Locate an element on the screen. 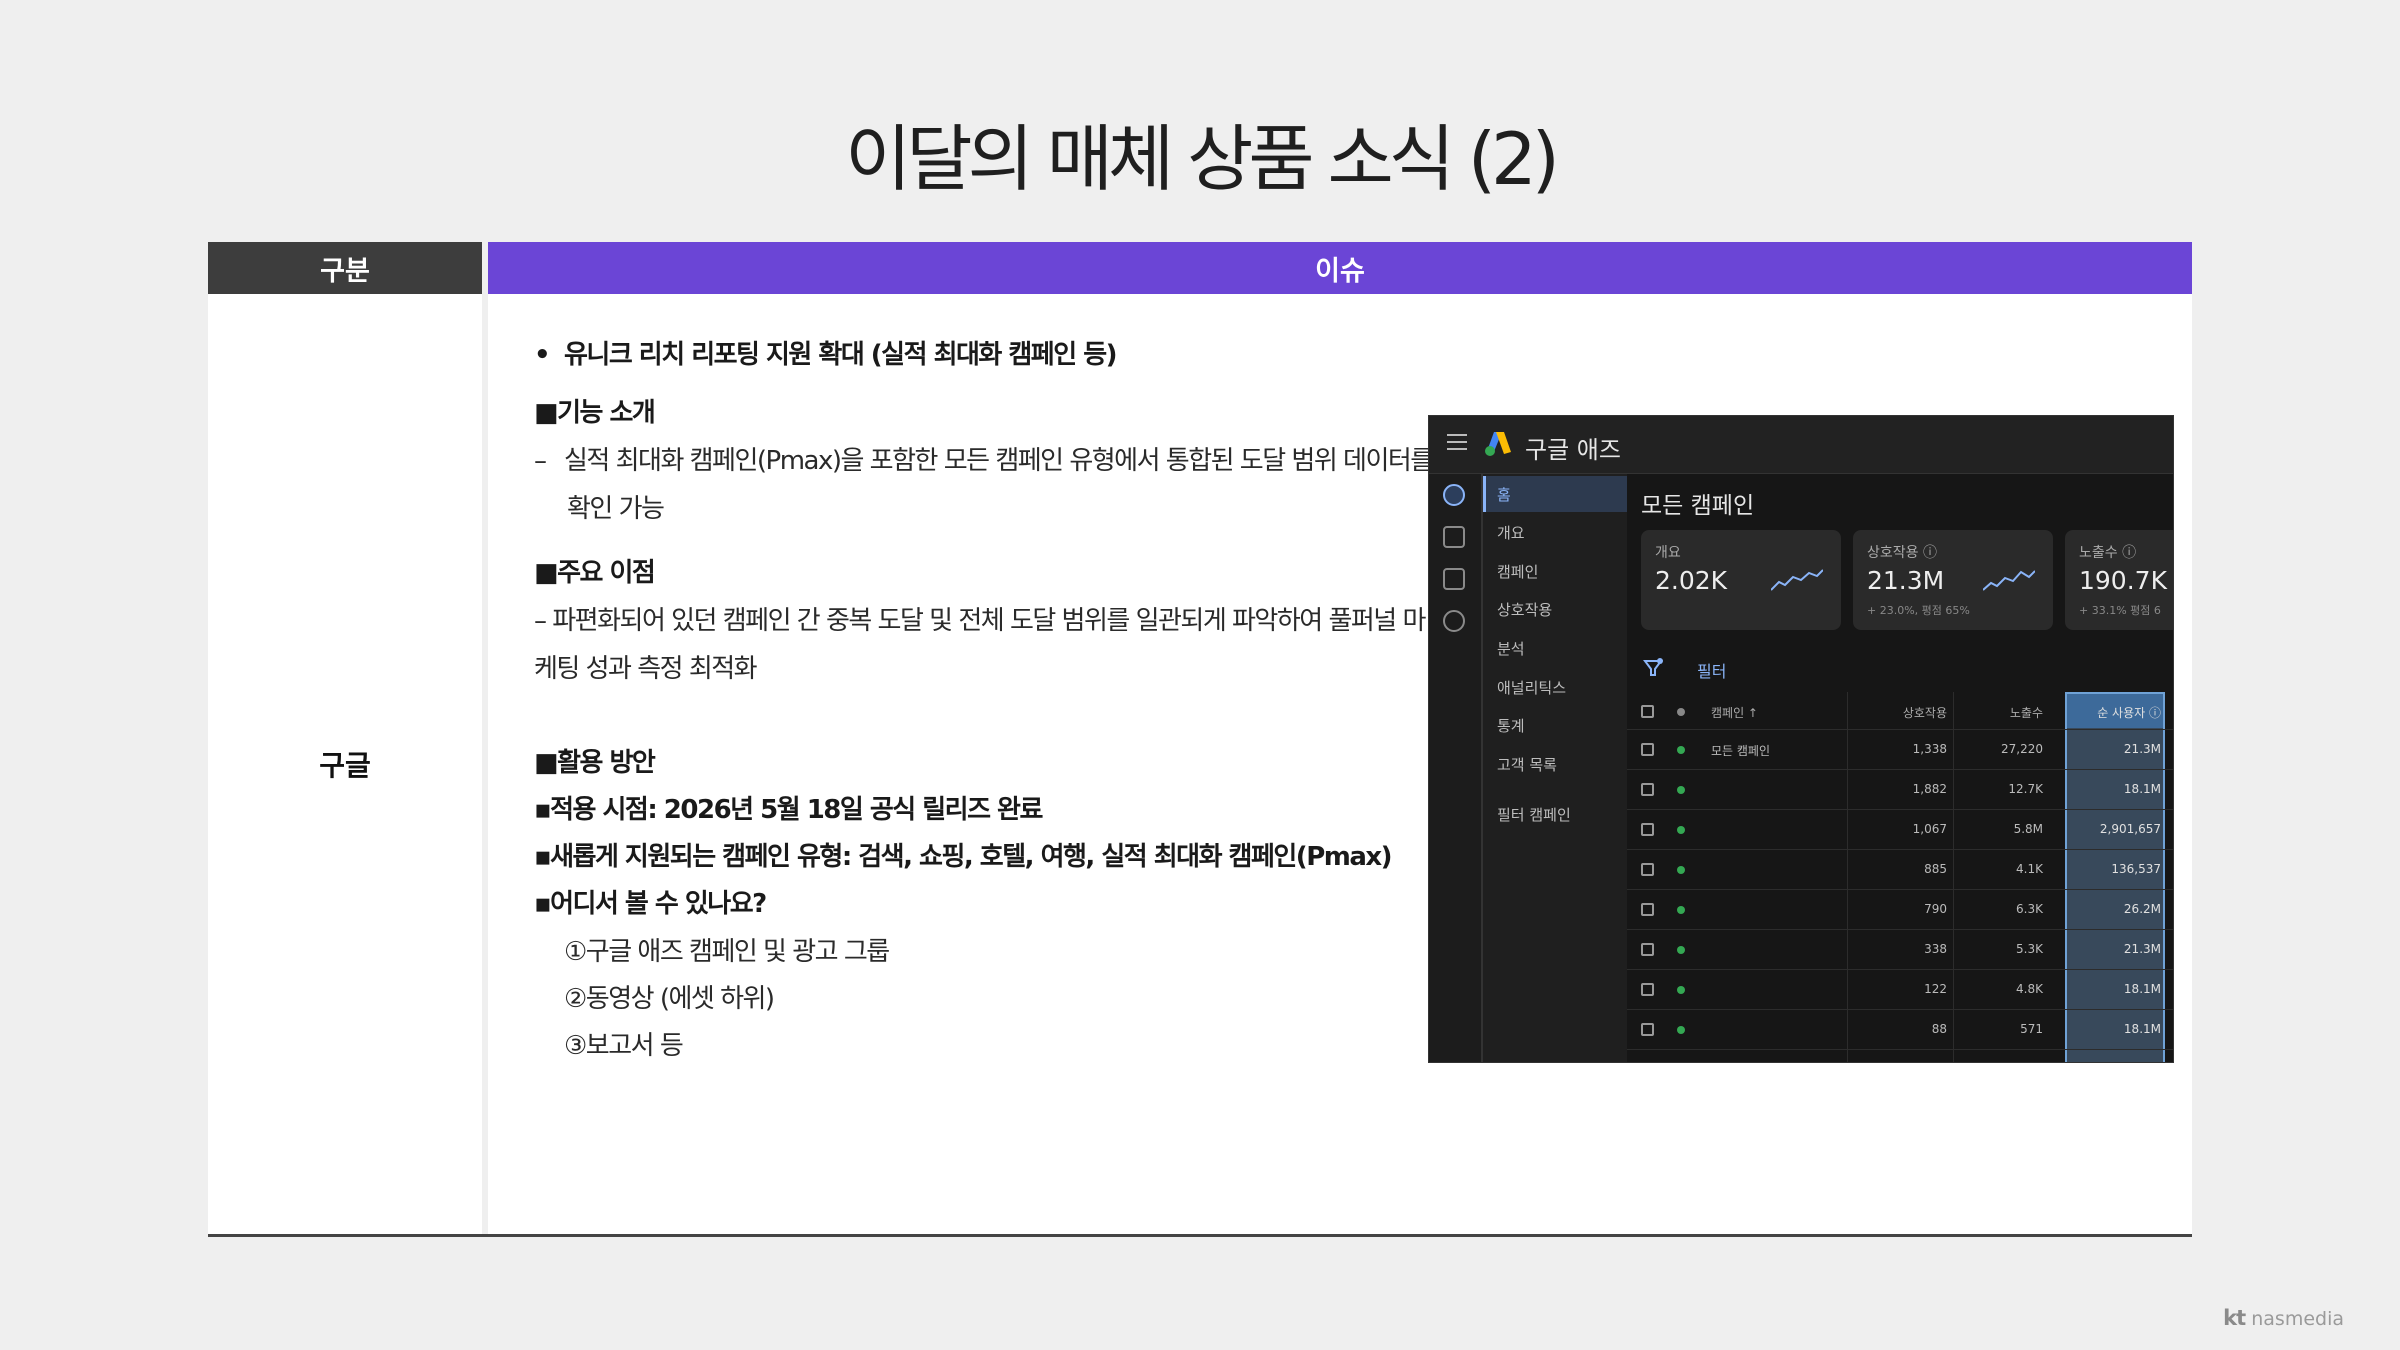  cell-interactions: 790 is located at coordinates (1935, 909).